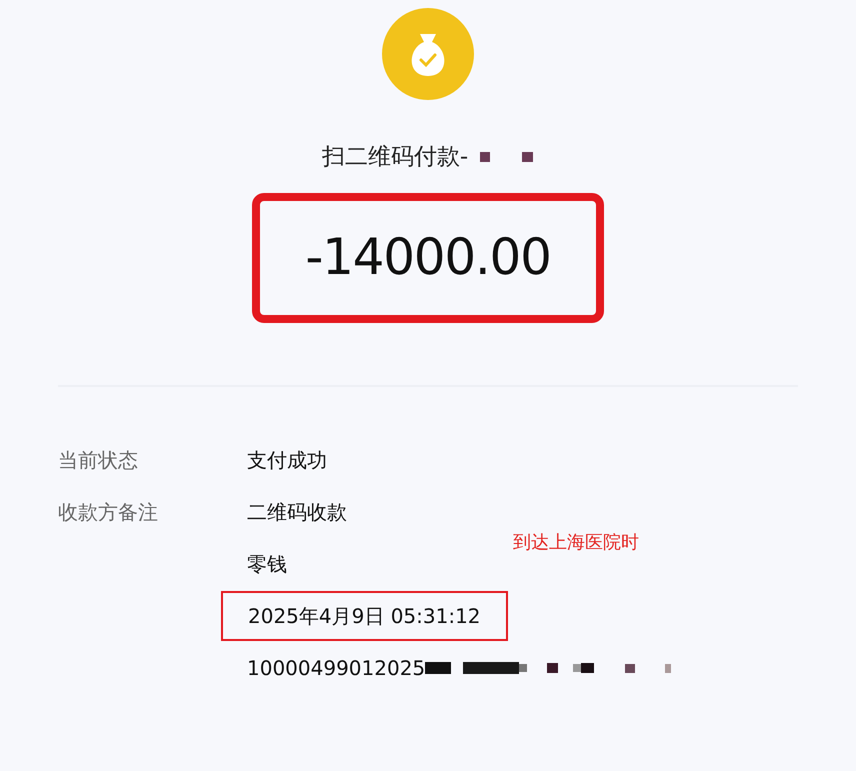  What do you see at coordinates (364, 616) in the screenshot?
I see `detail-value: 2025年4月9日 05:31:12` at bounding box center [364, 616].